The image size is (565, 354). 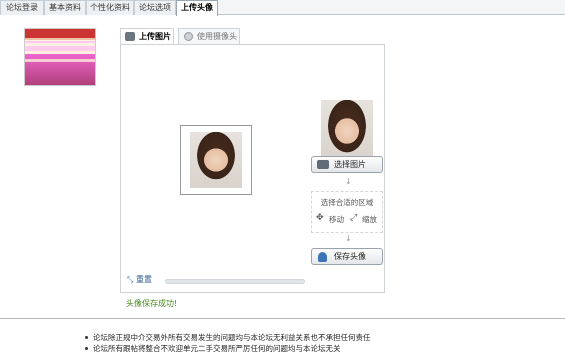 I want to click on crop-image, so click(x=216, y=160).